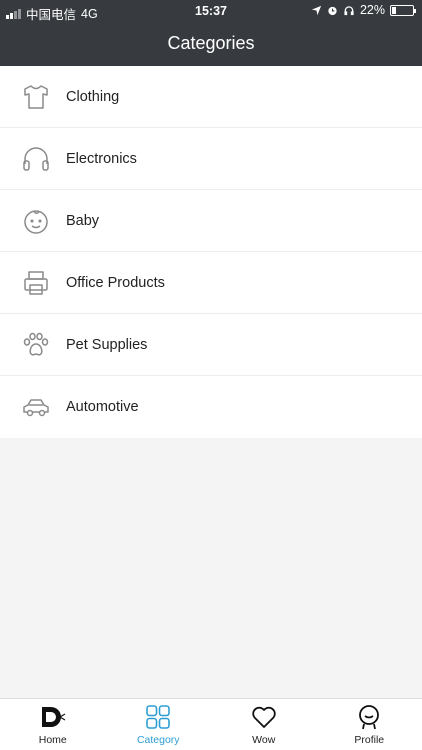  I want to click on car-icon, so click(36, 407).